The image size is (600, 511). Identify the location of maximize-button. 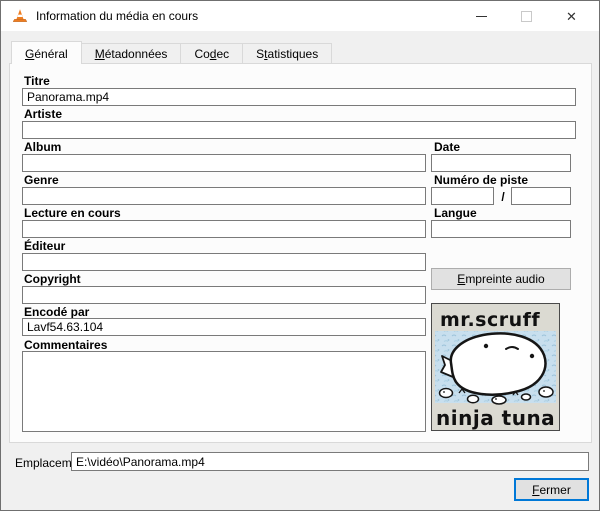
(526, 16).